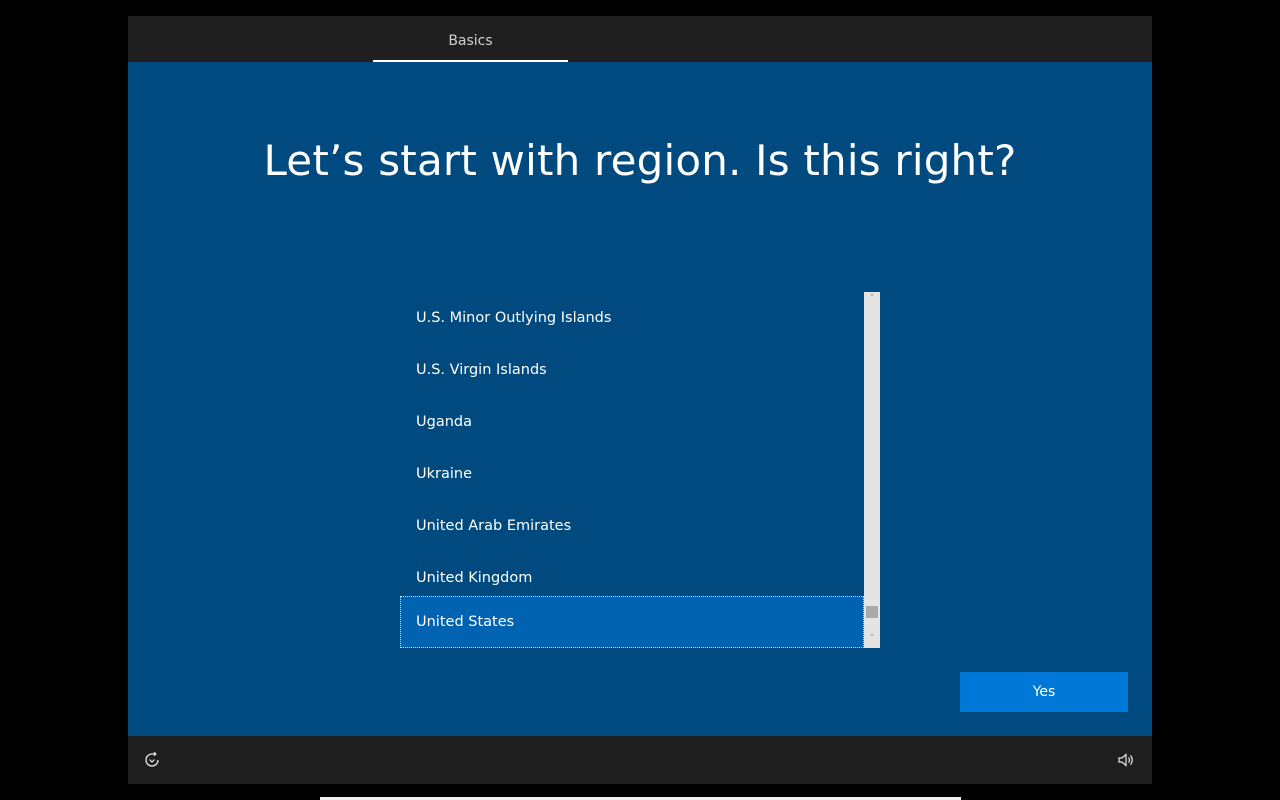  I want to click on top-bar: Basics, so click(640, 39).